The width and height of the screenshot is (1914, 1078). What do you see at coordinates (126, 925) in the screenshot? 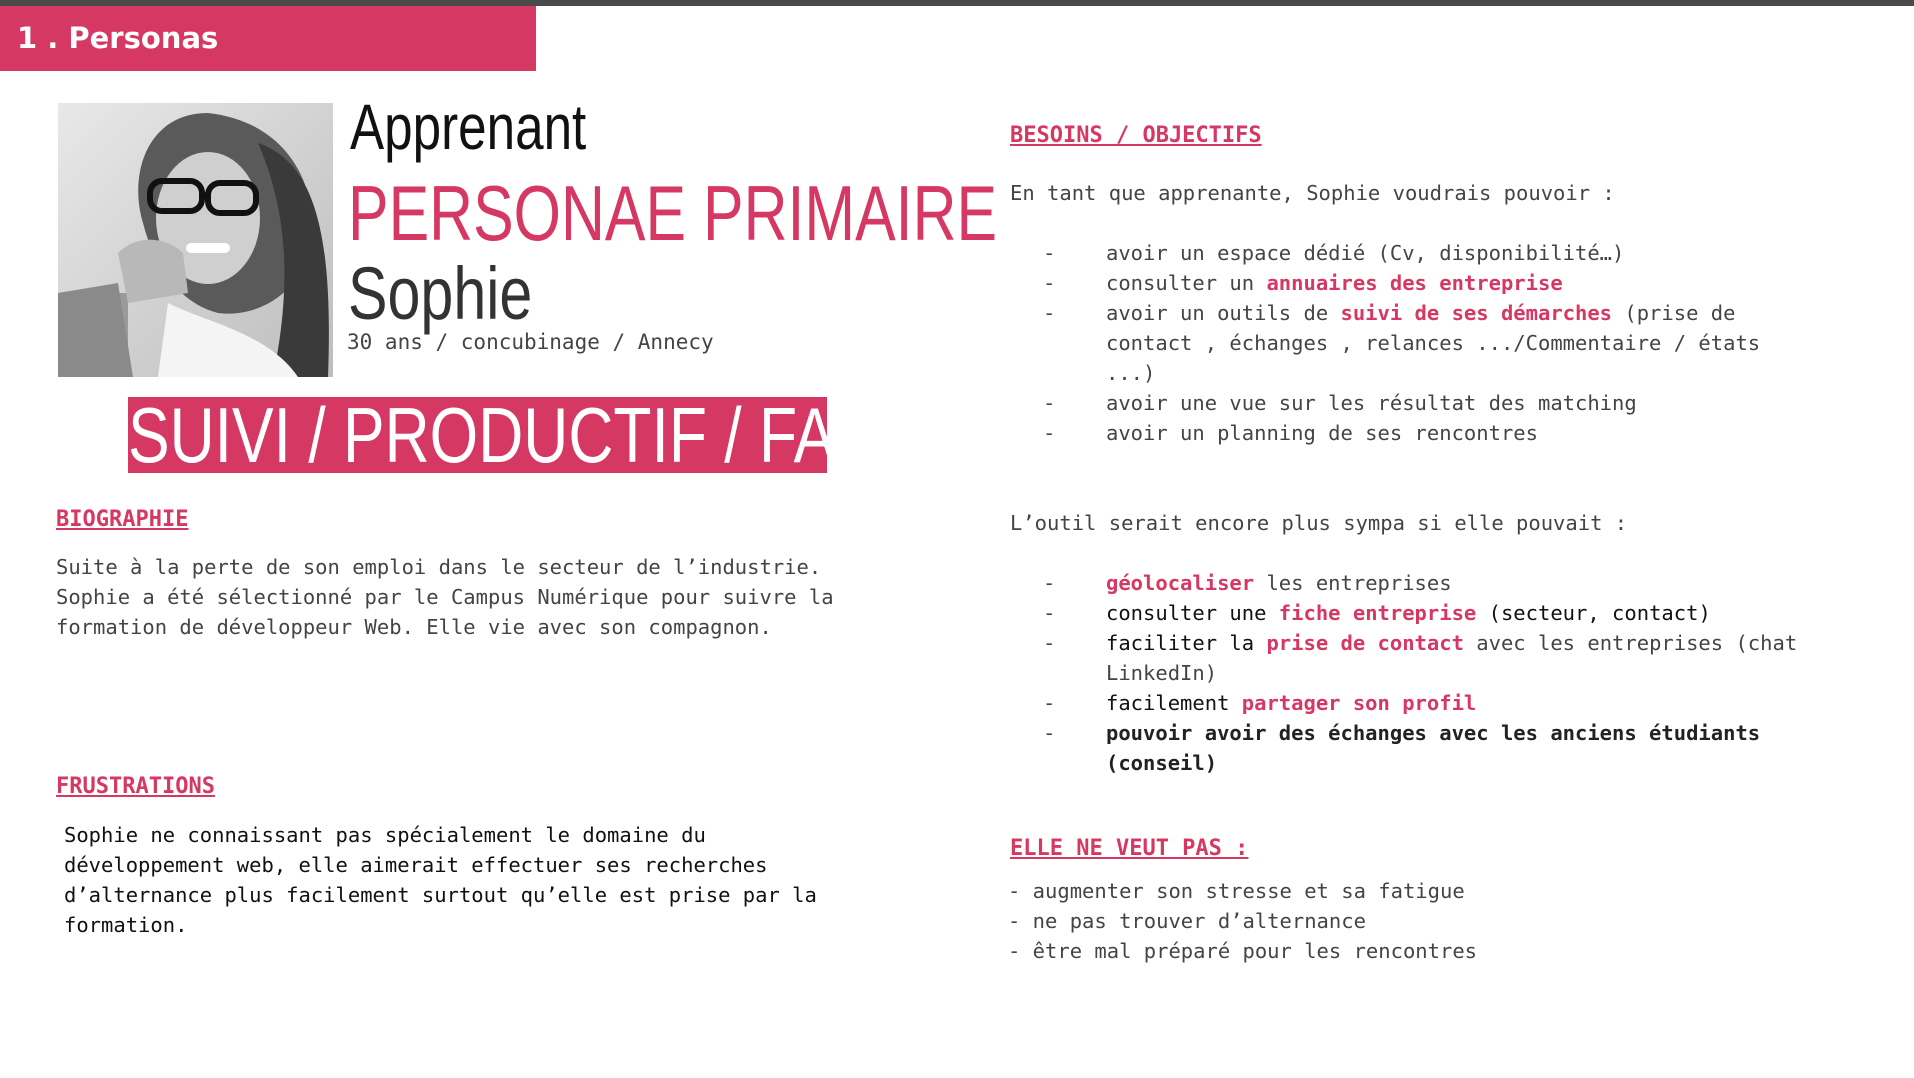
I see `frustrations-line: formation.` at bounding box center [126, 925].